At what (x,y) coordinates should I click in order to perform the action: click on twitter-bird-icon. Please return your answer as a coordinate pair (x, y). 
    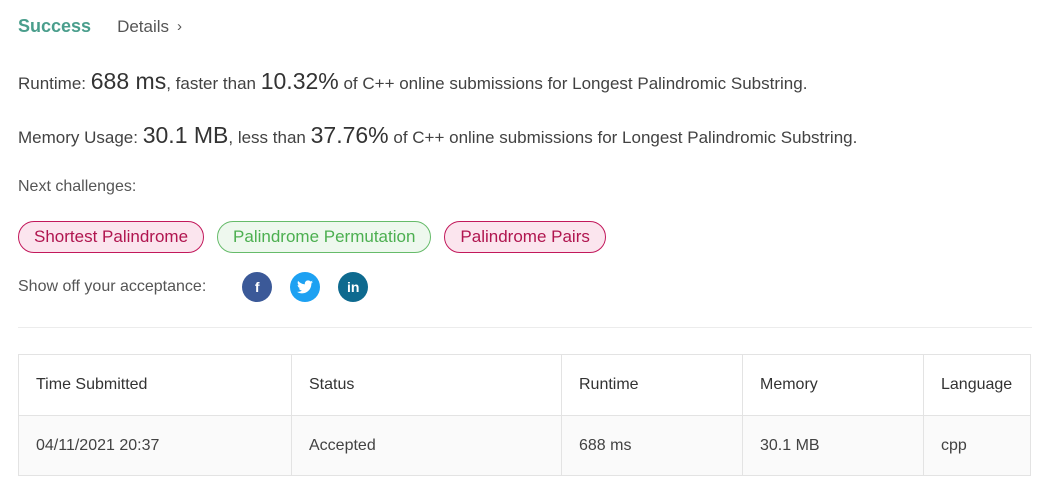
    Looking at the image, I should click on (305, 287).